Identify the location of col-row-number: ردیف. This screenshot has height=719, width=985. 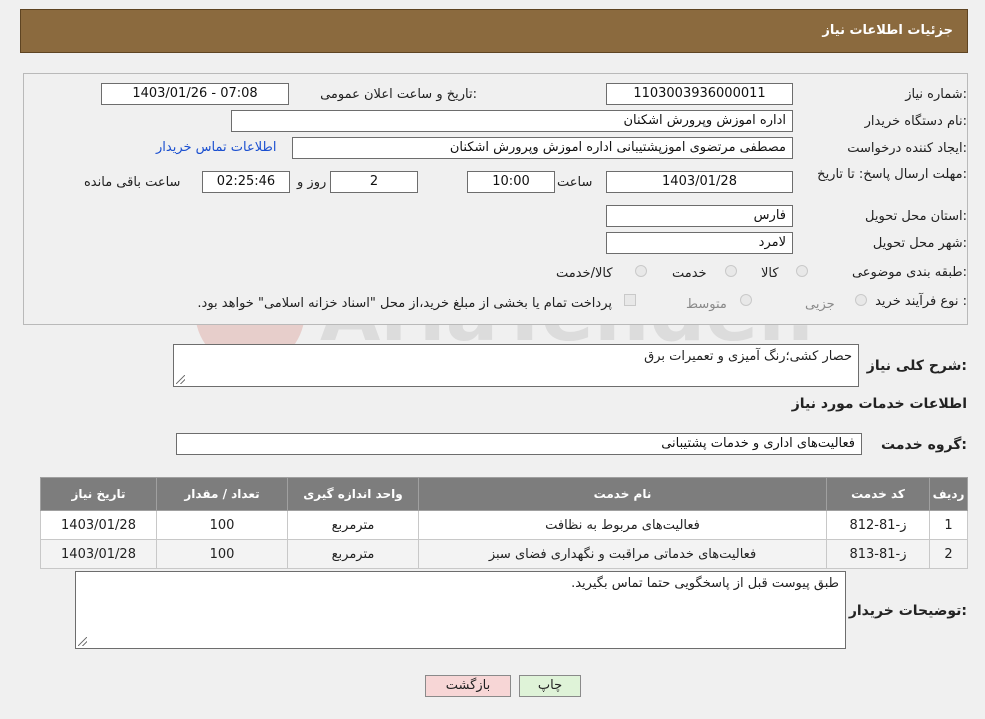
(948, 494).